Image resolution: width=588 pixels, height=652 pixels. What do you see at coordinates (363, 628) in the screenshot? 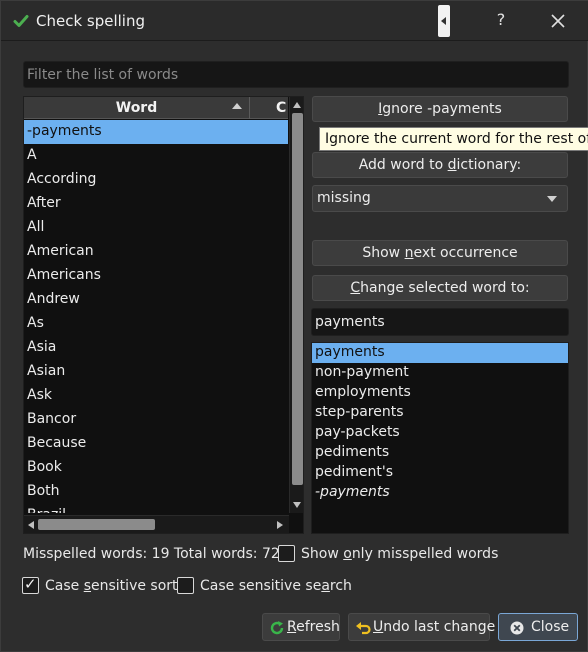
I see `undo-icon` at bounding box center [363, 628].